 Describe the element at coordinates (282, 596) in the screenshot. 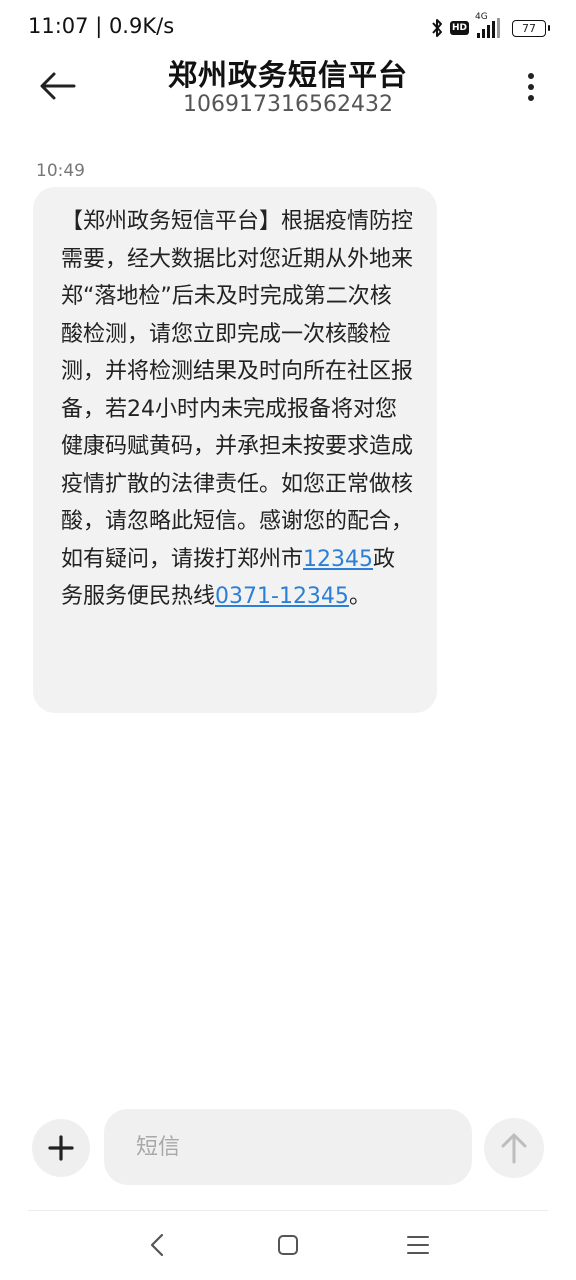

I see `phone-link-hotline: 0371-12345` at that location.